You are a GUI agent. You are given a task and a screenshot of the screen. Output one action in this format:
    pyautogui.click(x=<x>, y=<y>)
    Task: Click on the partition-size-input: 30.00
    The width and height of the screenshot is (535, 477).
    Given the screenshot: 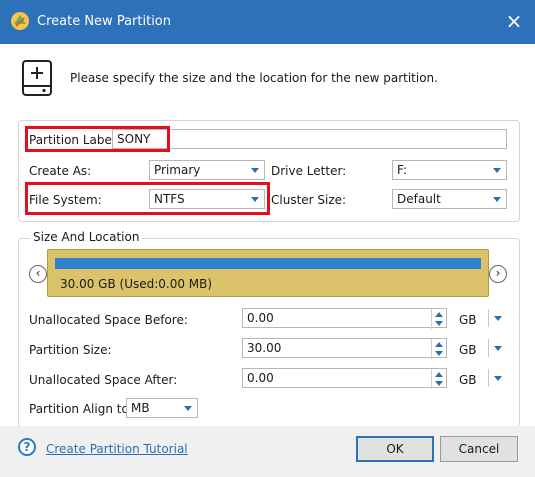 What is the action you would take?
    pyautogui.click(x=344, y=348)
    